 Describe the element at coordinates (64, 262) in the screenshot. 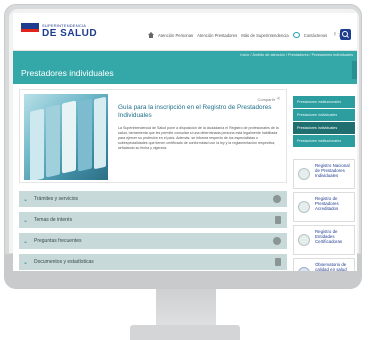

I see `accordion-label: Documentos y estadísticas` at that location.